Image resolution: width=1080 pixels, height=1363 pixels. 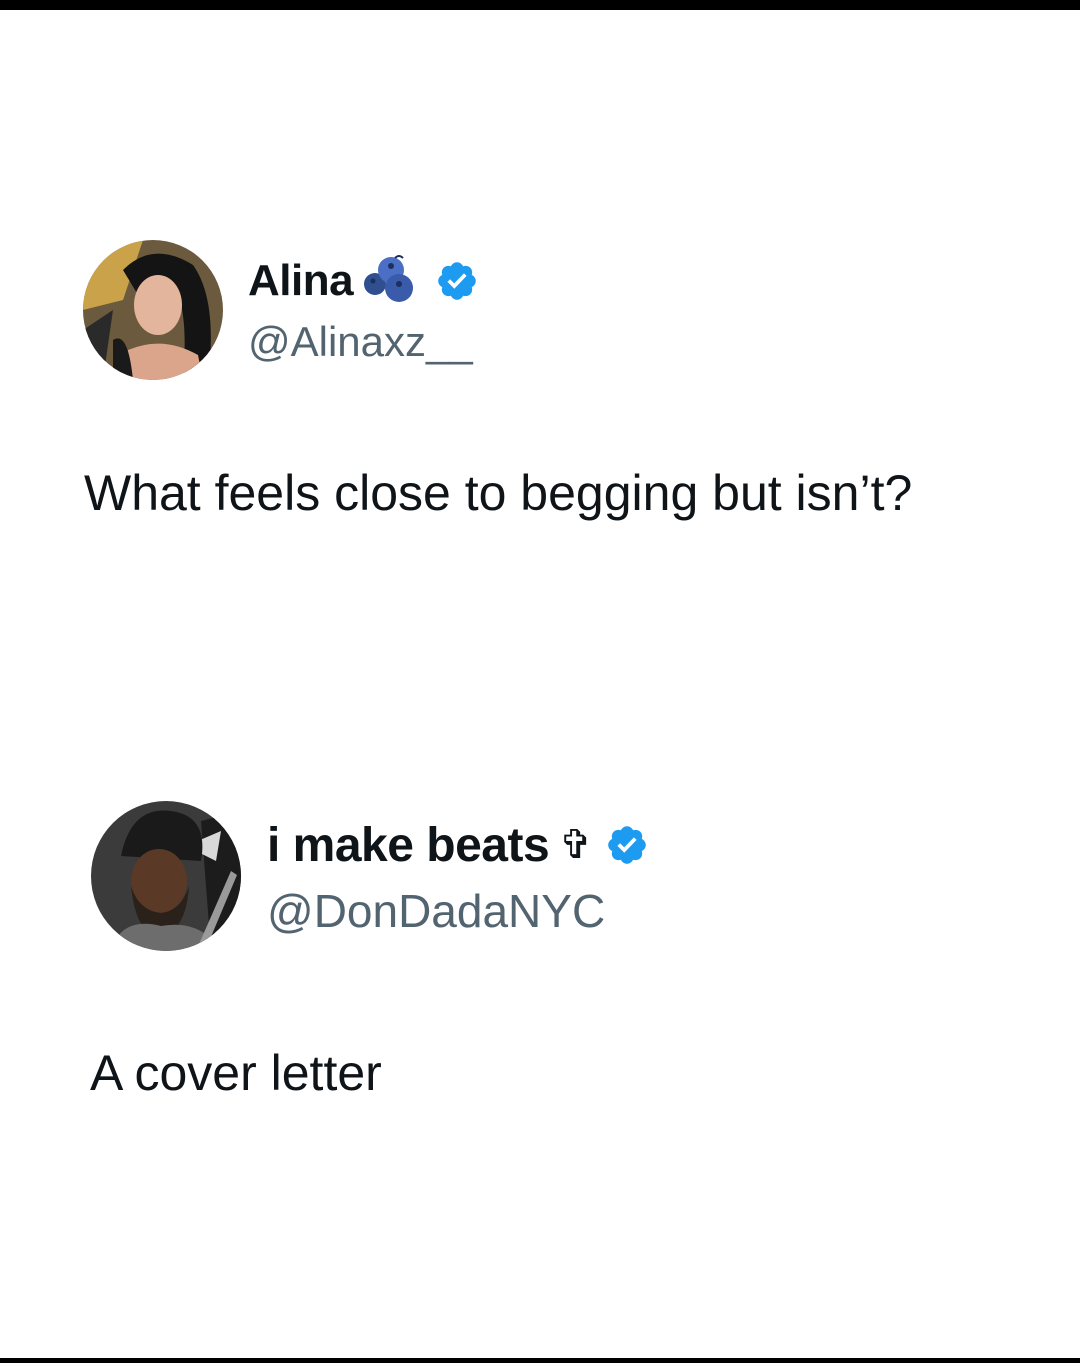 I want to click on top-frame-border, so click(x=540, y=5).